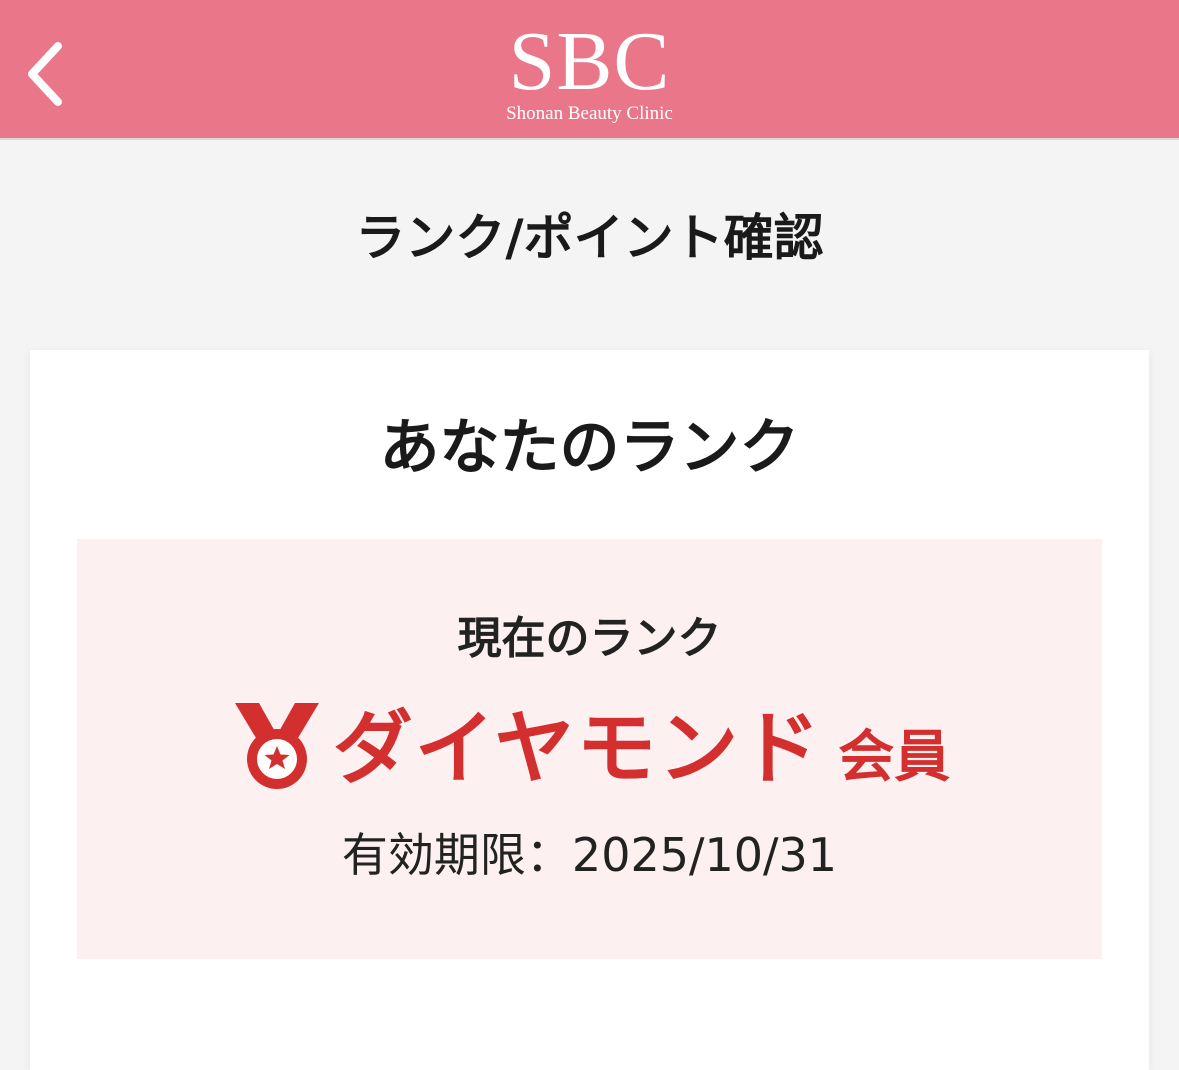  I want to click on rank-display: ダイヤモンド 会員, so click(589, 747).